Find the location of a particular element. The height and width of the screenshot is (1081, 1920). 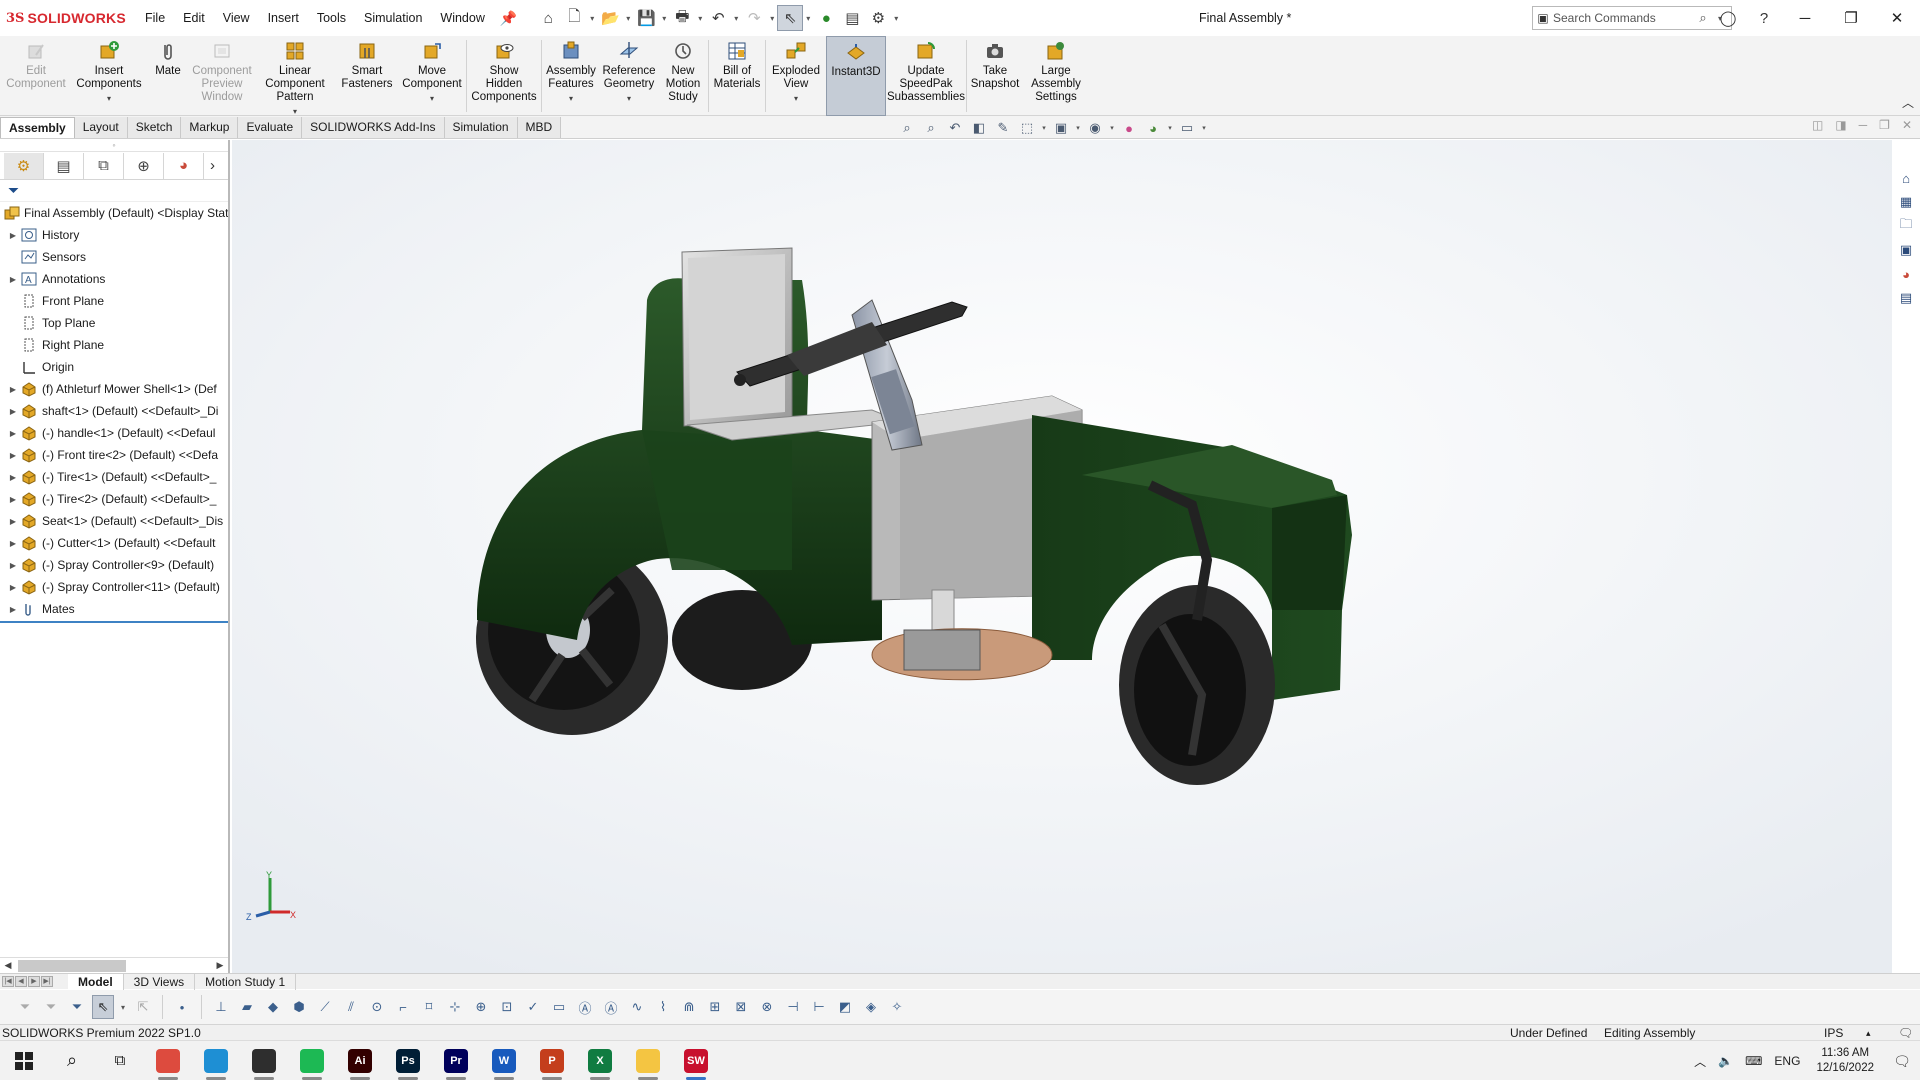

custom-properties-icon: ▤ is located at coordinates (1906, 298).